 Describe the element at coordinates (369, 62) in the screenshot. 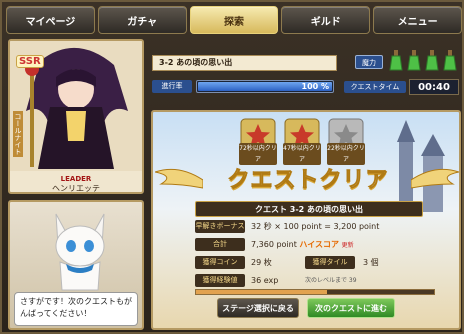

I see `mana-label: 魔力` at that location.